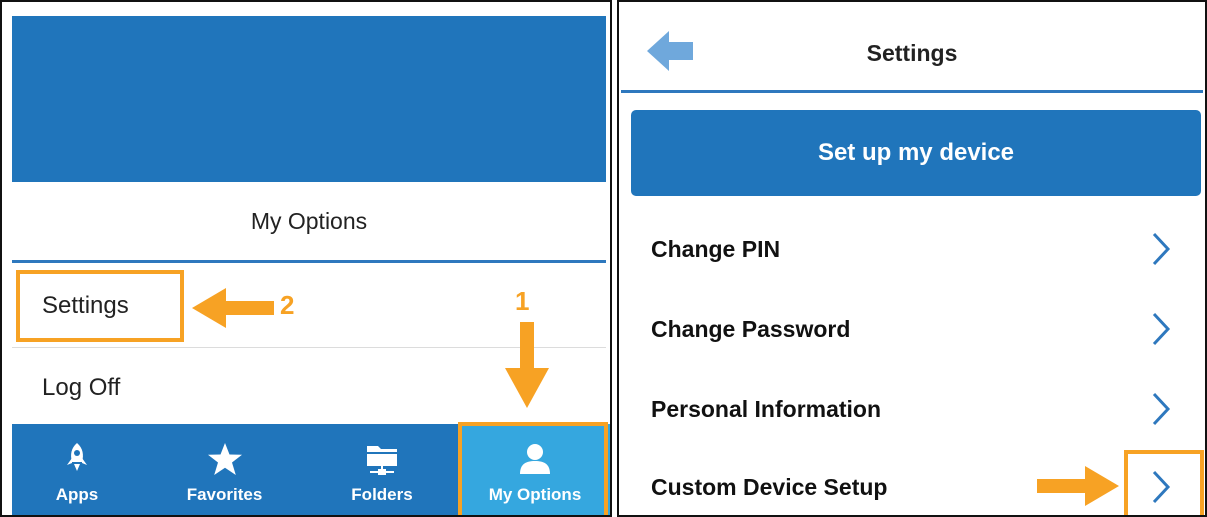 This screenshot has width=1207, height=517. What do you see at coordinates (912, 249) in the screenshot?
I see `settings-item-change-pin: Change PIN` at bounding box center [912, 249].